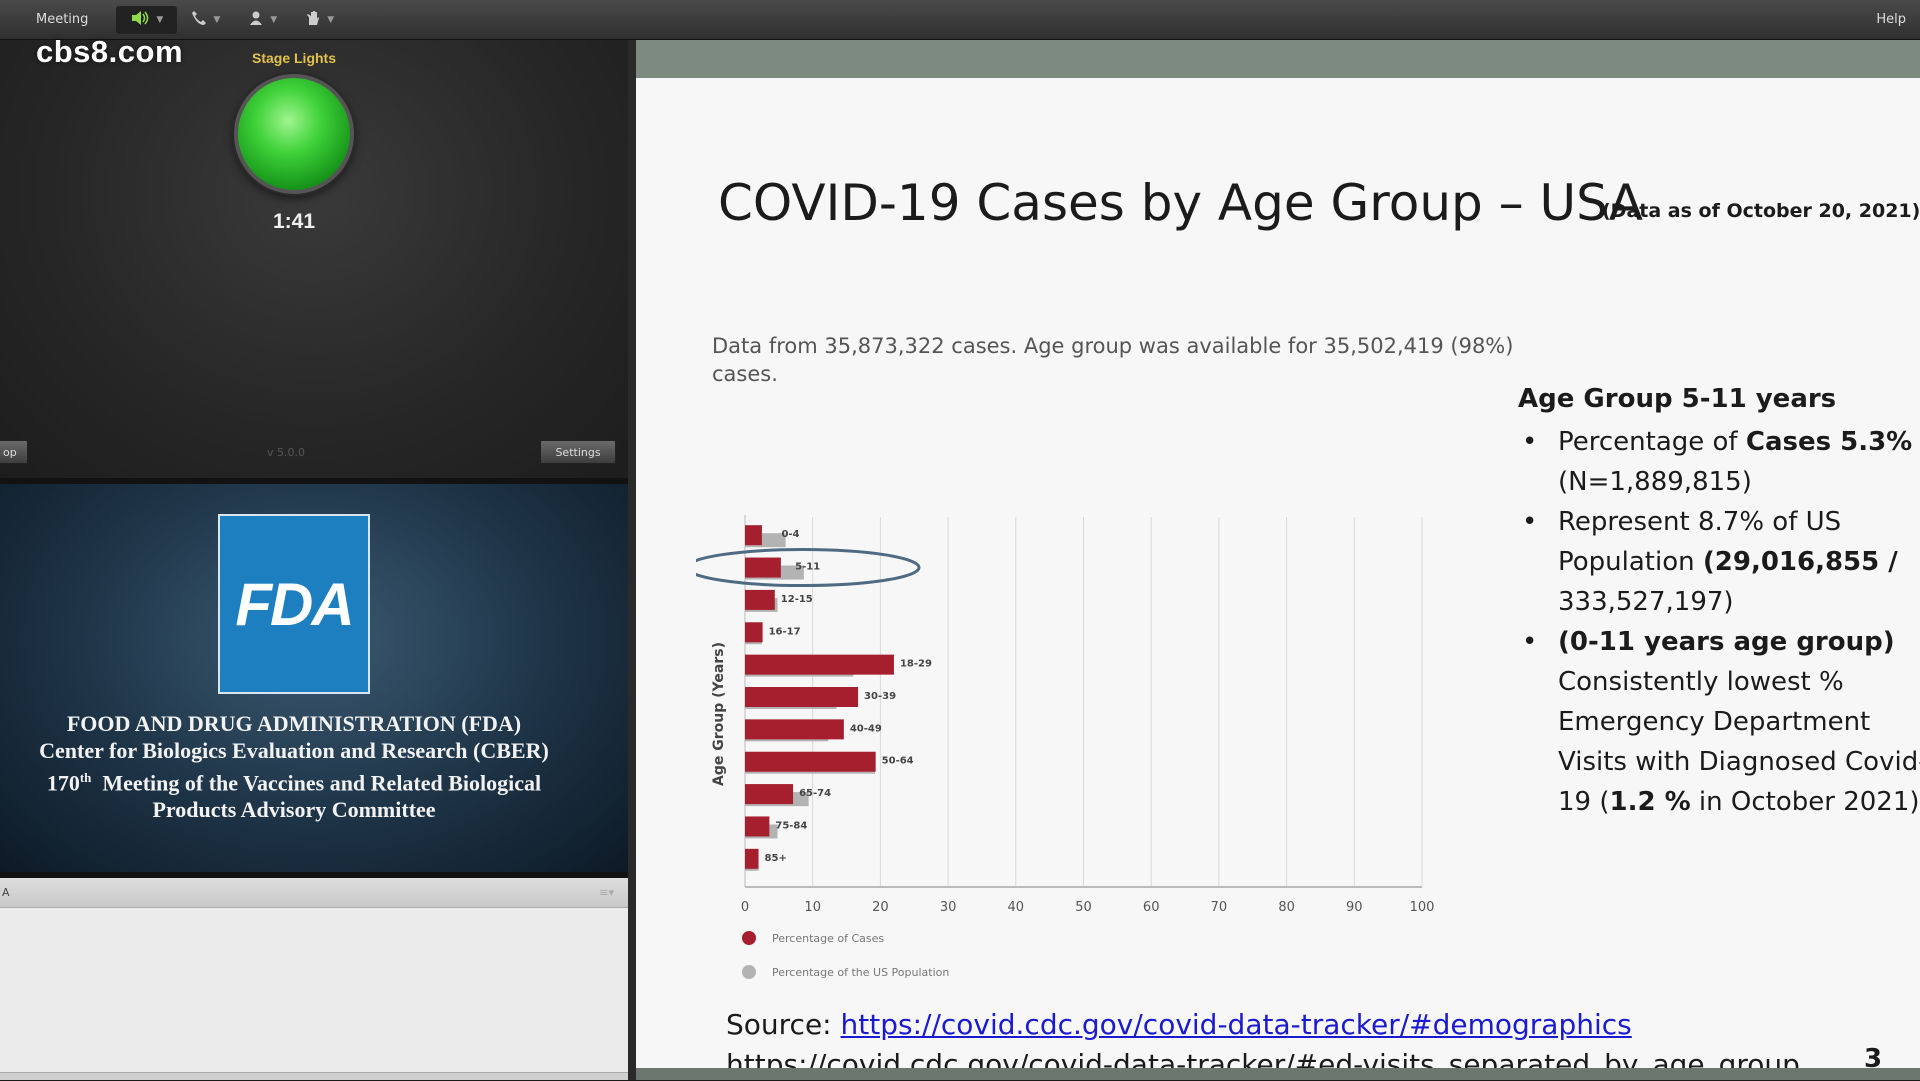 This screenshot has width=1920, height=1081. What do you see at coordinates (719, 714) in the screenshot?
I see `y-axis-label: Age Group (Years)` at bounding box center [719, 714].